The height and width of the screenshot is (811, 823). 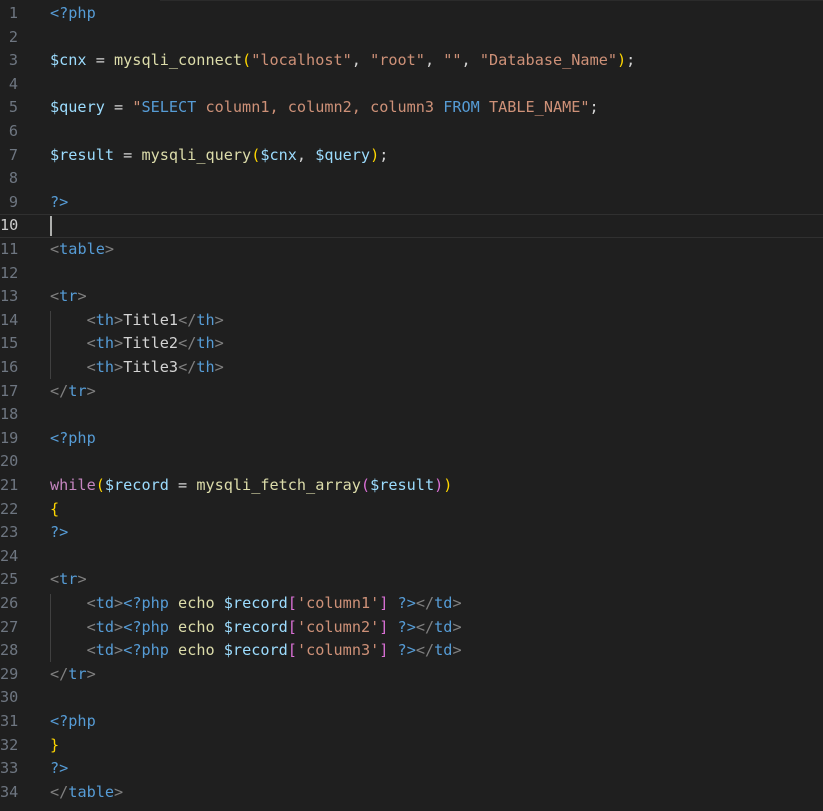 I want to click on line-code: }, so click(x=54, y=746).